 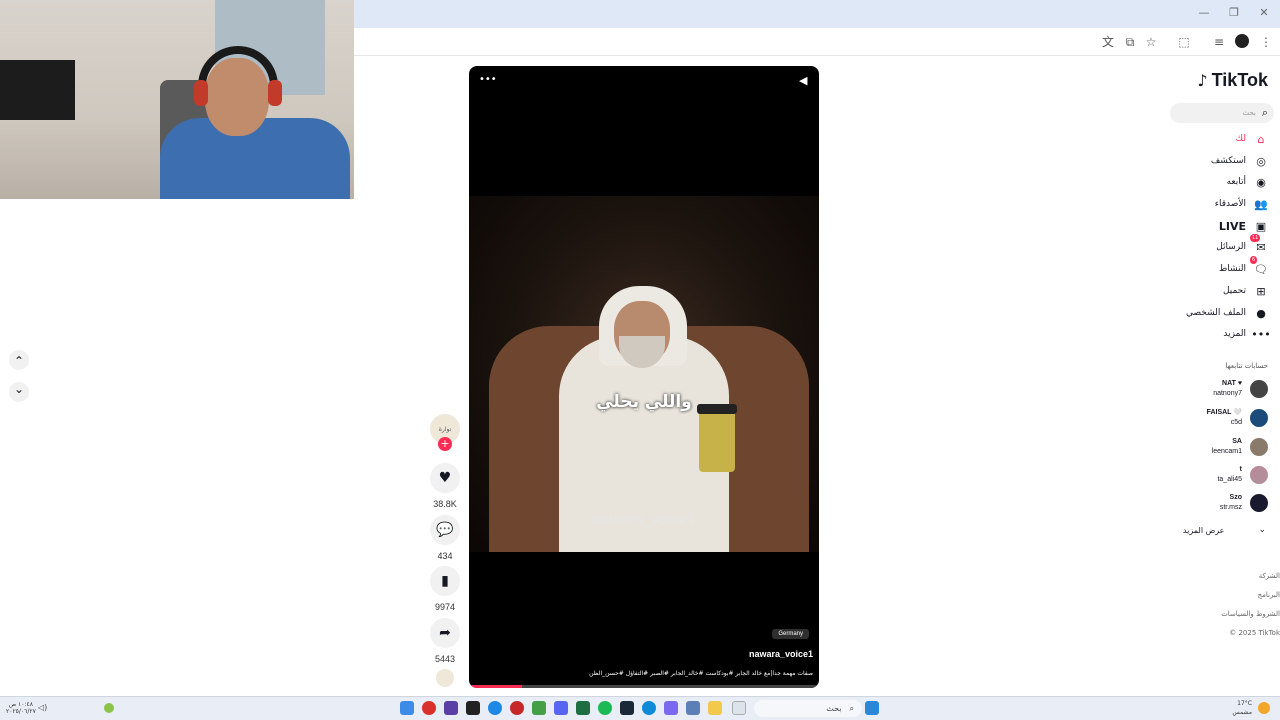 I want to click on footer-link: الشركة, so click(x=1240, y=576).